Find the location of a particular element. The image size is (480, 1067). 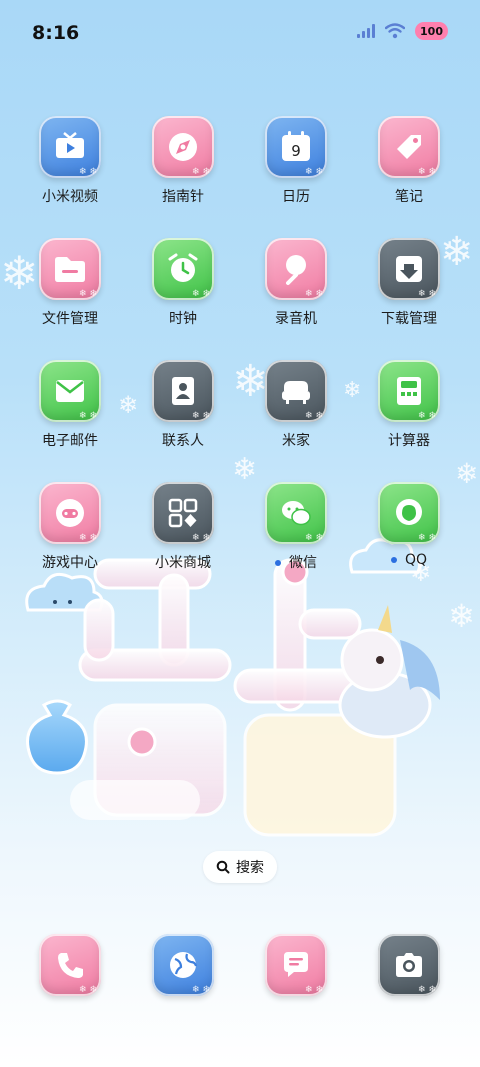

app-label: 小米视频 is located at coordinates (70, 197).